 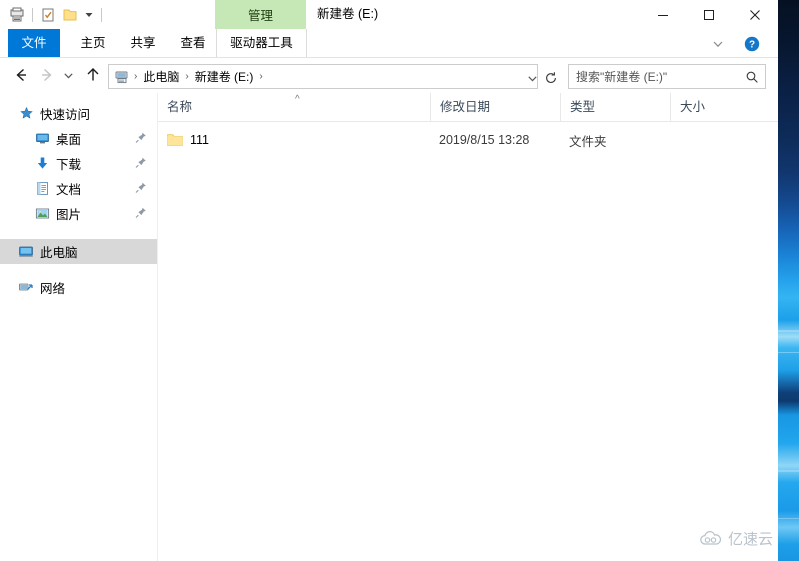 I want to click on sidebar-item-label: 下载, so click(x=69, y=165).